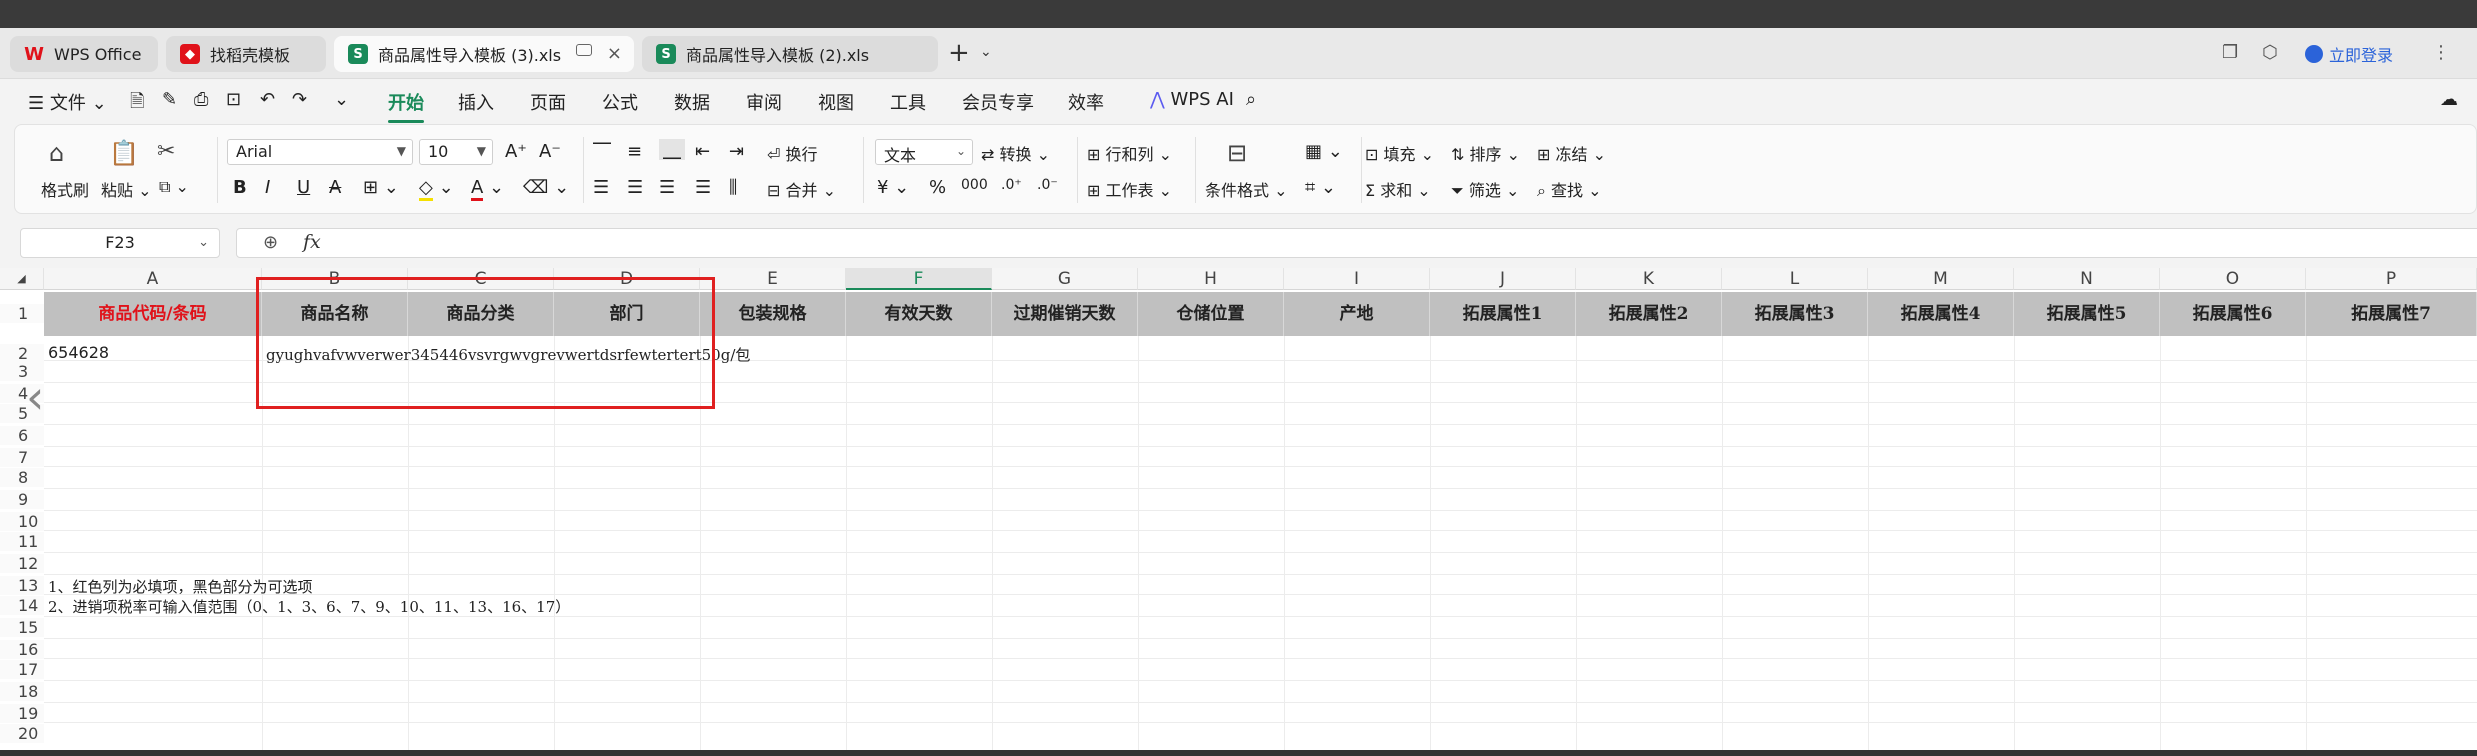 The image size is (2477, 756). Describe the element at coordinates (246, 54) in the screenshot. I see `tab-docer: ◆ 找稻壳模板` at that location.